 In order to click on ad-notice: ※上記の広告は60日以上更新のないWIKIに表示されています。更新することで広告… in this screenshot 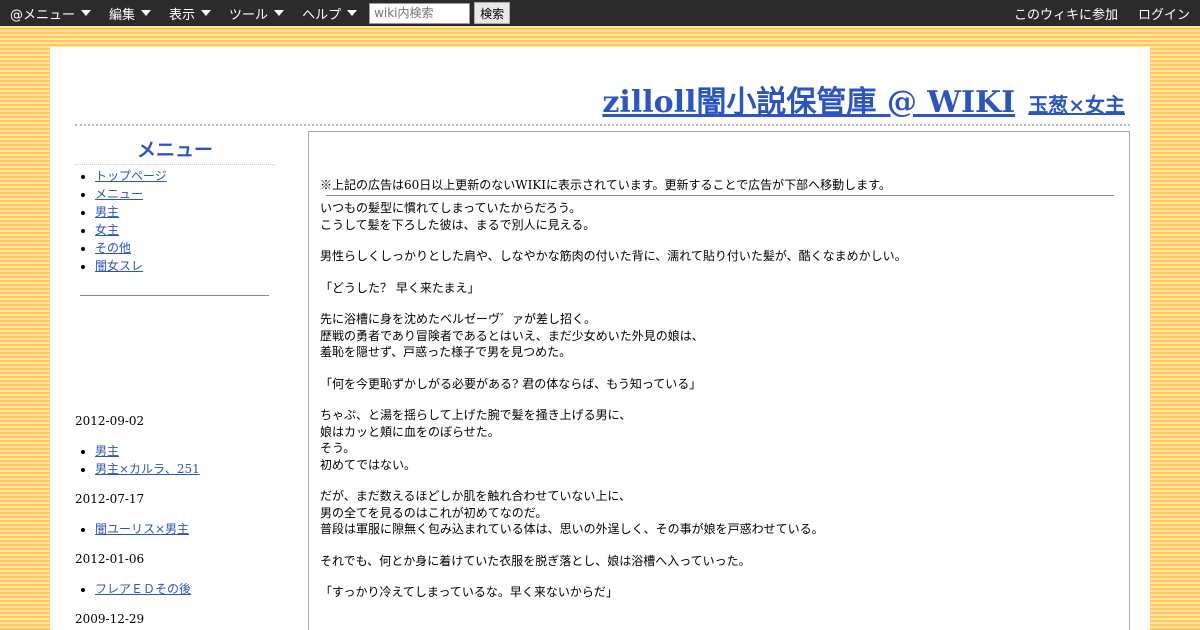, I will do `click(605, 185)`.